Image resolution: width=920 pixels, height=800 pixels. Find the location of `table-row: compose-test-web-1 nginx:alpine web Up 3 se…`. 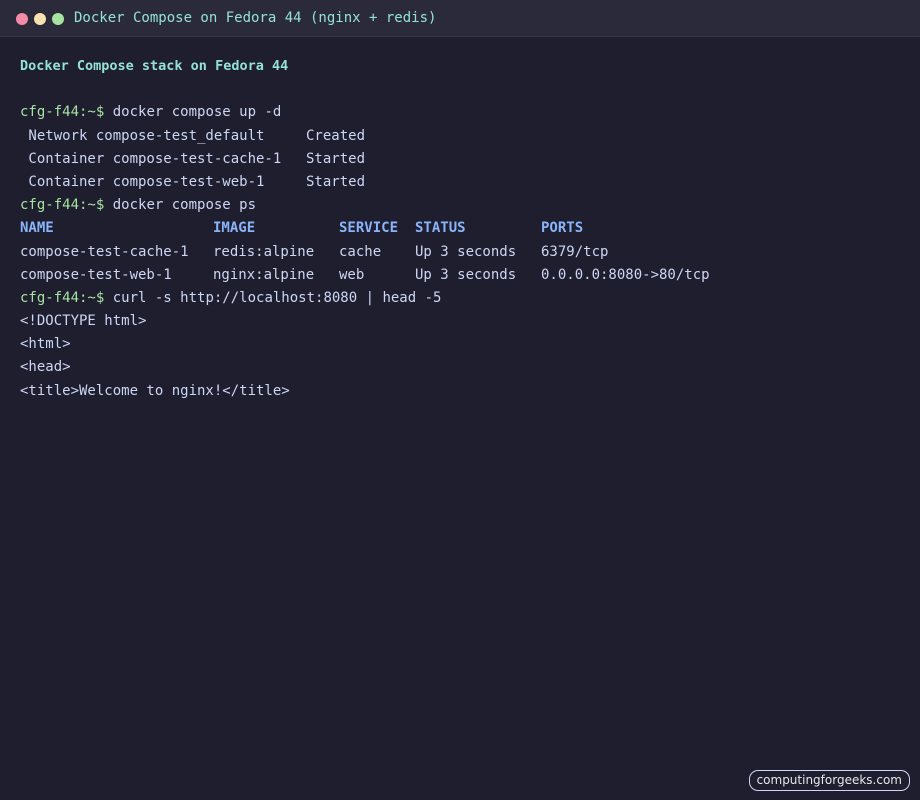

table-row: compose-test-web-1 nginx:alpine web Up 3 se… is located at coordinates (460, 275).